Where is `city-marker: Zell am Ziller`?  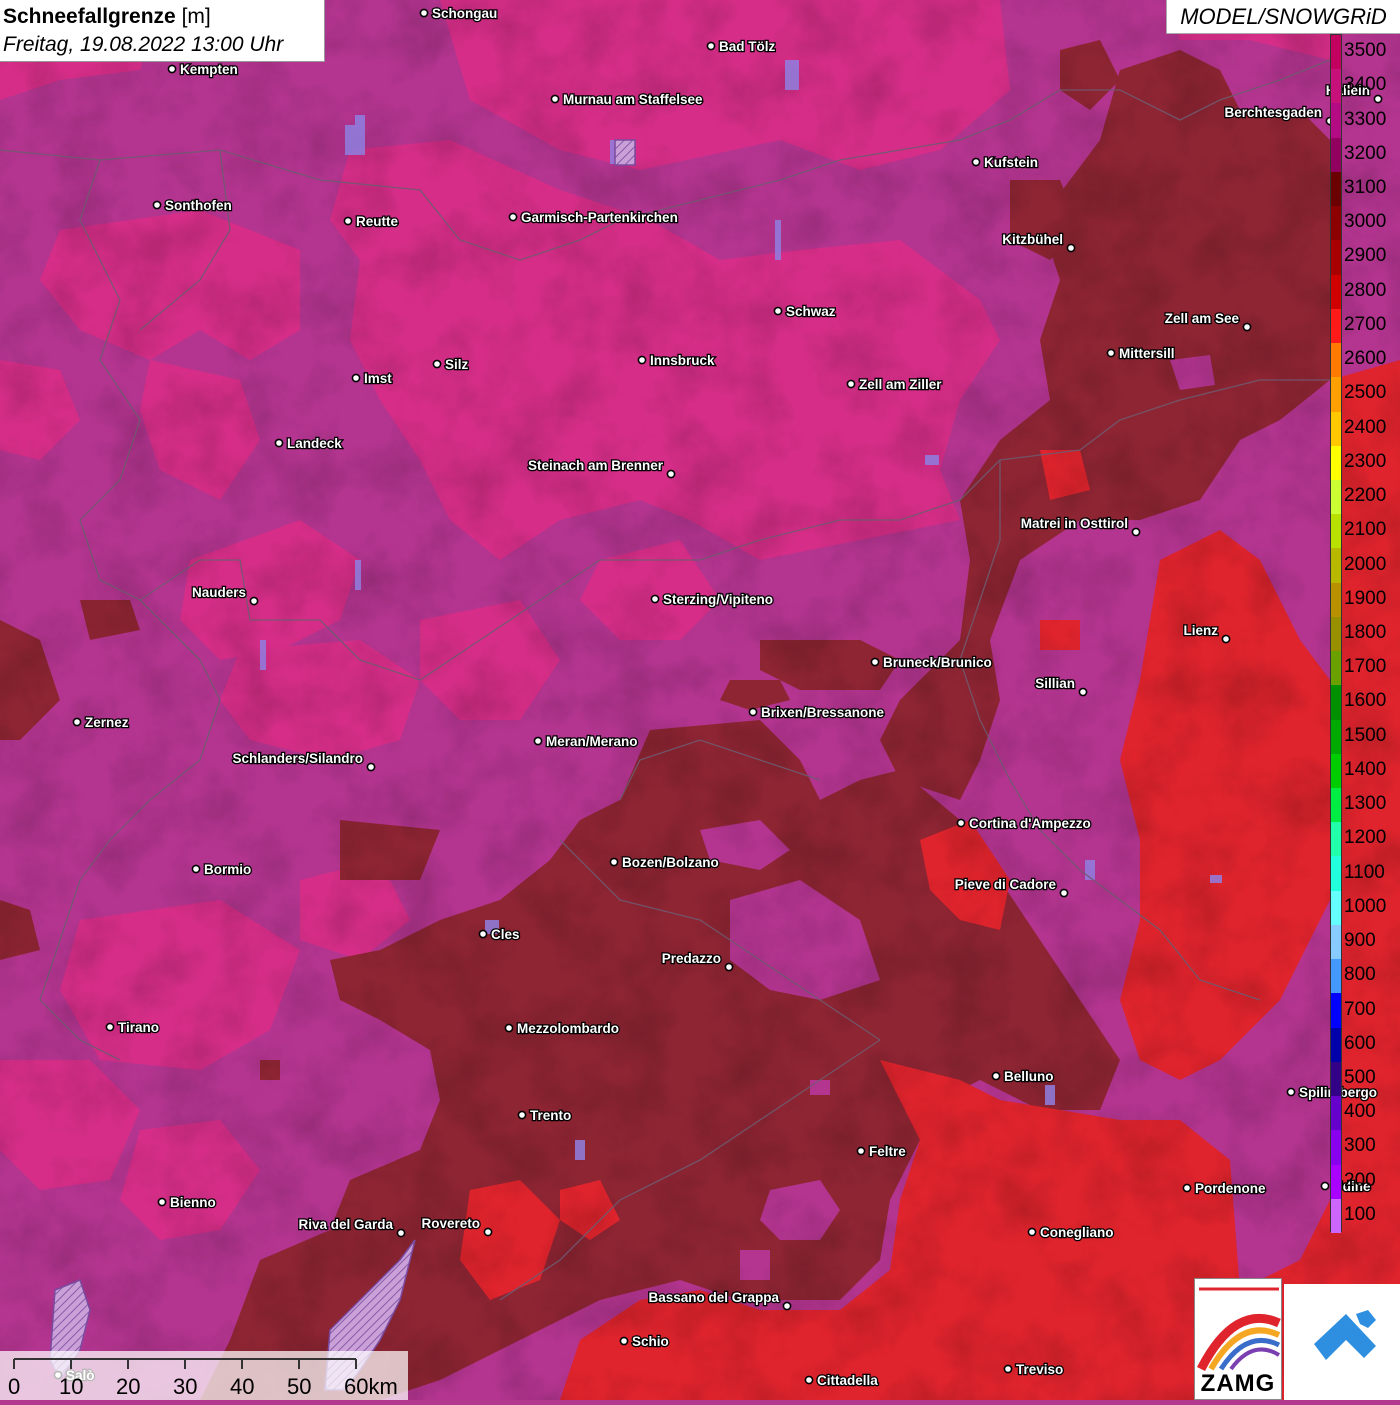
city-marker: Zell am Ziller is located at coordinates (895, 384).